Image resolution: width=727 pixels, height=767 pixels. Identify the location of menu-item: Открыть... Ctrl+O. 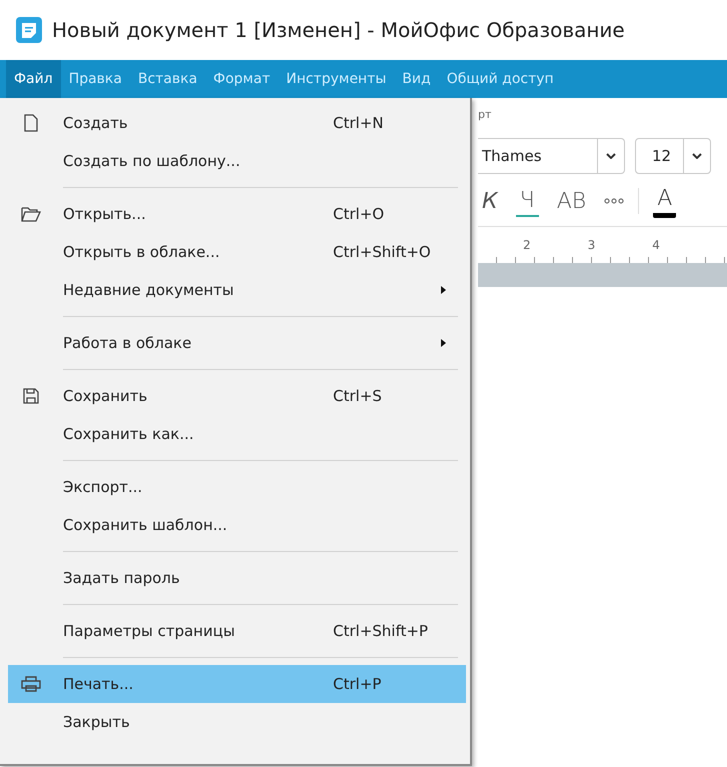
(237, 214).